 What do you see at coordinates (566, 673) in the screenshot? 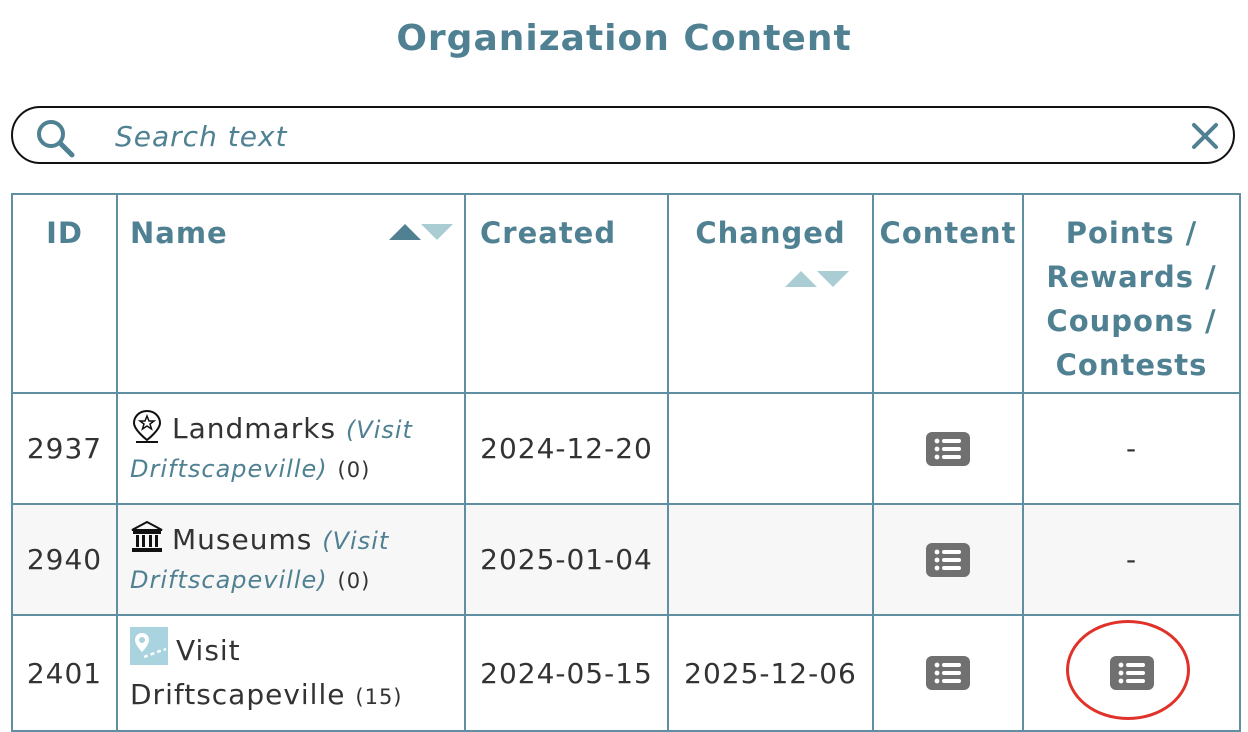
I see `cell-created: 2024-05-15` at bounding box center [566, 673].